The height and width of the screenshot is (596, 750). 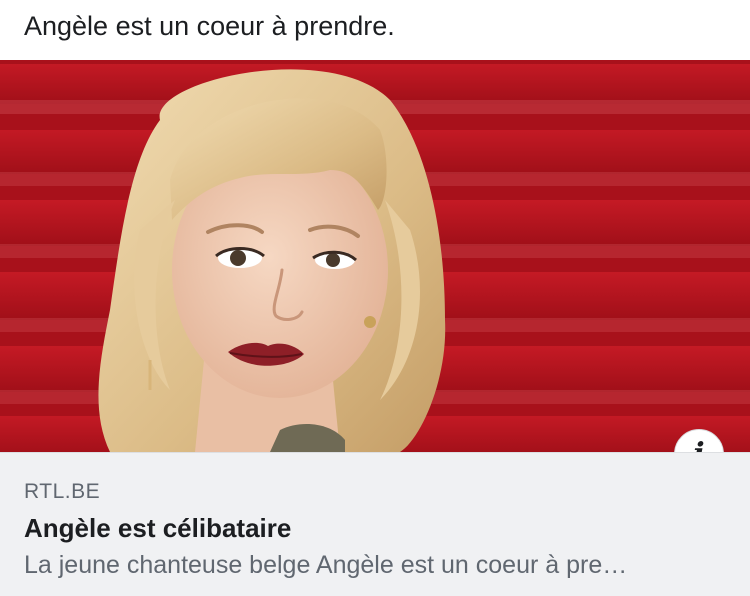 What do you see at coordinates (209, 26) in the screenshot?
I see `post-text: Angèle est un coeur à prendre.` at bounding box center [209, 26].